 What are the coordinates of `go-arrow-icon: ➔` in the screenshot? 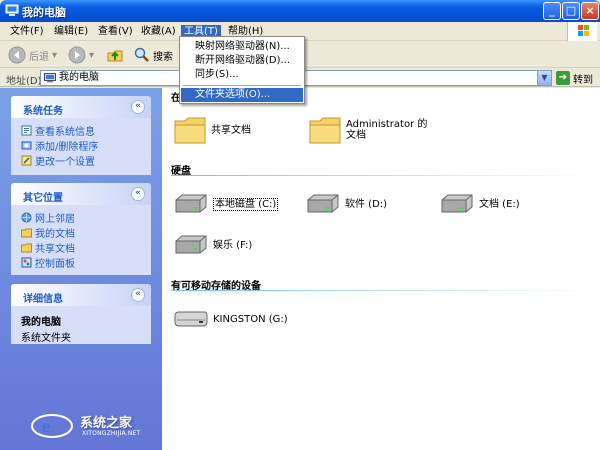 It's located at (563, 78).